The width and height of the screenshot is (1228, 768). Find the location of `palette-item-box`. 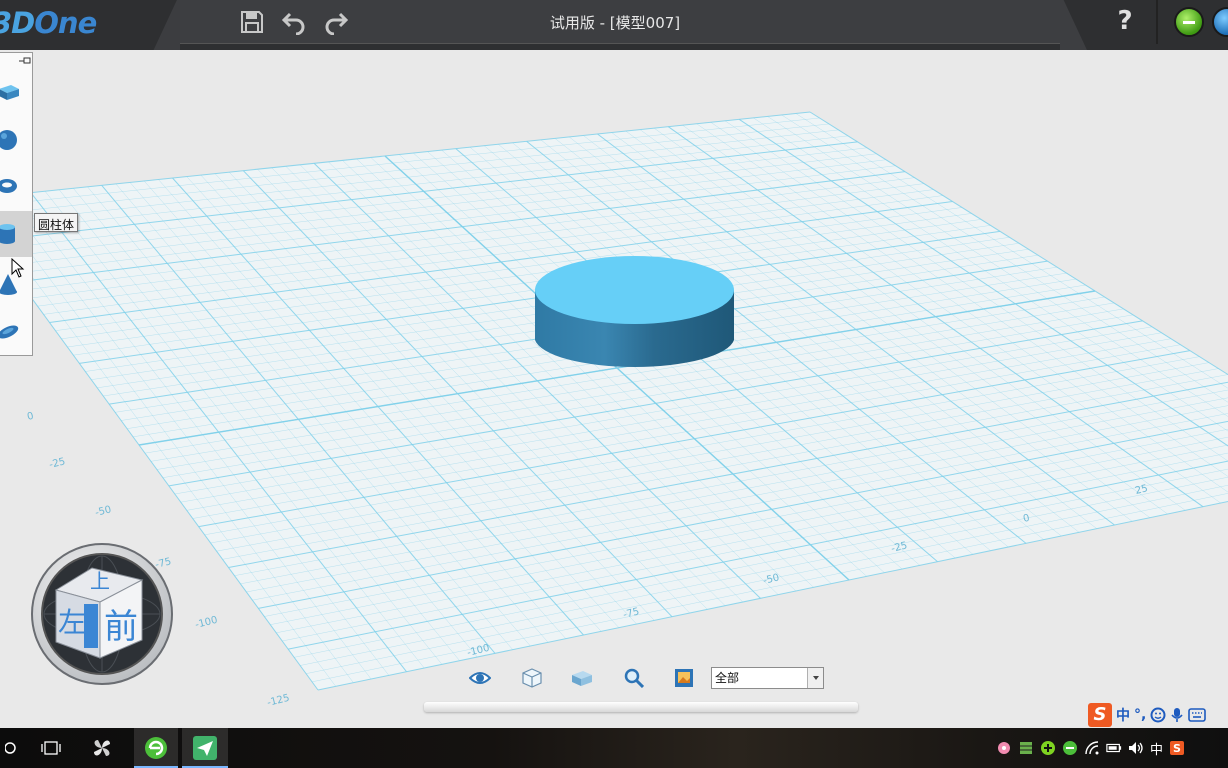

palette-item-box is located at coordinates (16, 92).